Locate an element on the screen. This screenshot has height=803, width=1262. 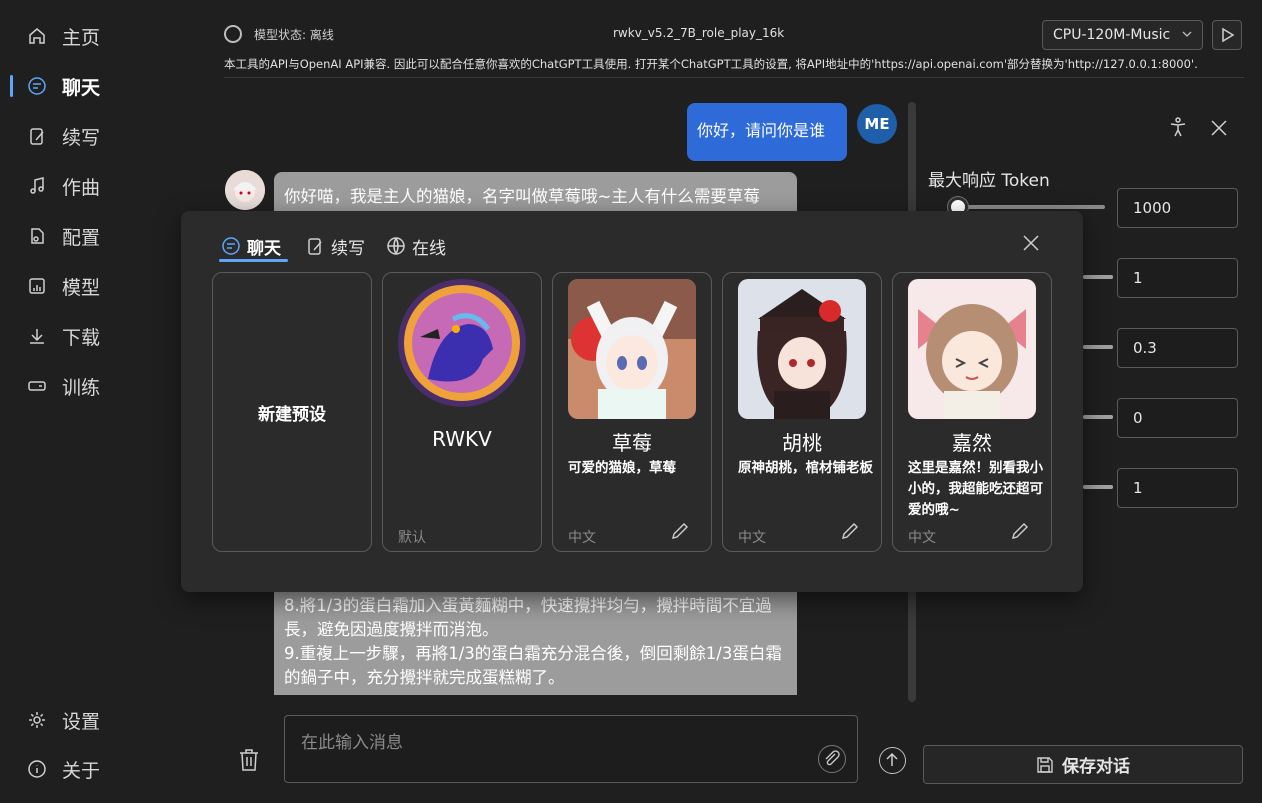
run-button is located at coordinates (1227, 35).